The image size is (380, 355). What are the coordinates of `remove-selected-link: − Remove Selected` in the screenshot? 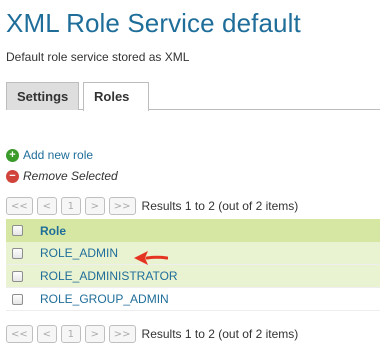 It's located at (62, 176).